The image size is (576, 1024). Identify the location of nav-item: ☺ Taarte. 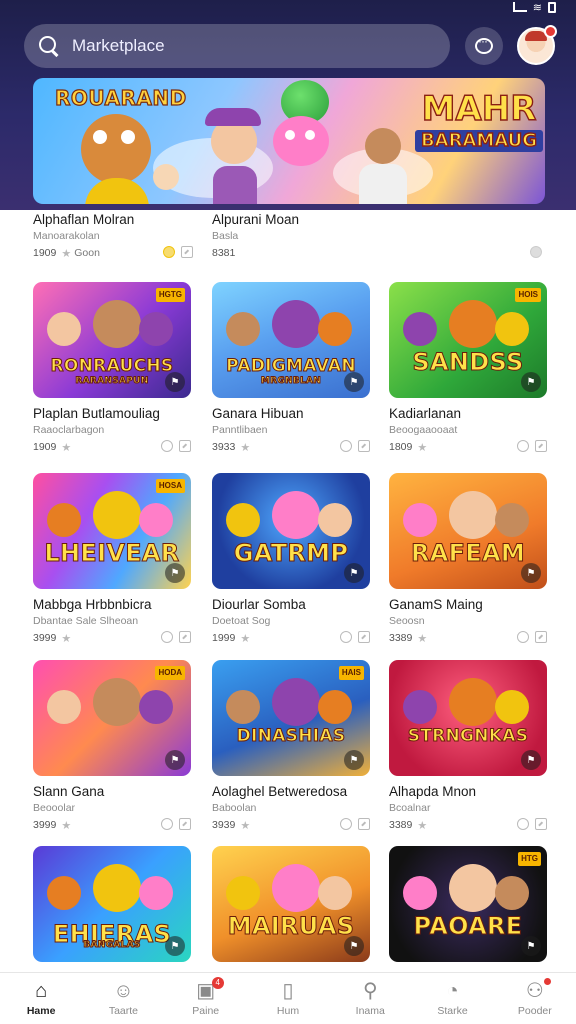
(123, 998).